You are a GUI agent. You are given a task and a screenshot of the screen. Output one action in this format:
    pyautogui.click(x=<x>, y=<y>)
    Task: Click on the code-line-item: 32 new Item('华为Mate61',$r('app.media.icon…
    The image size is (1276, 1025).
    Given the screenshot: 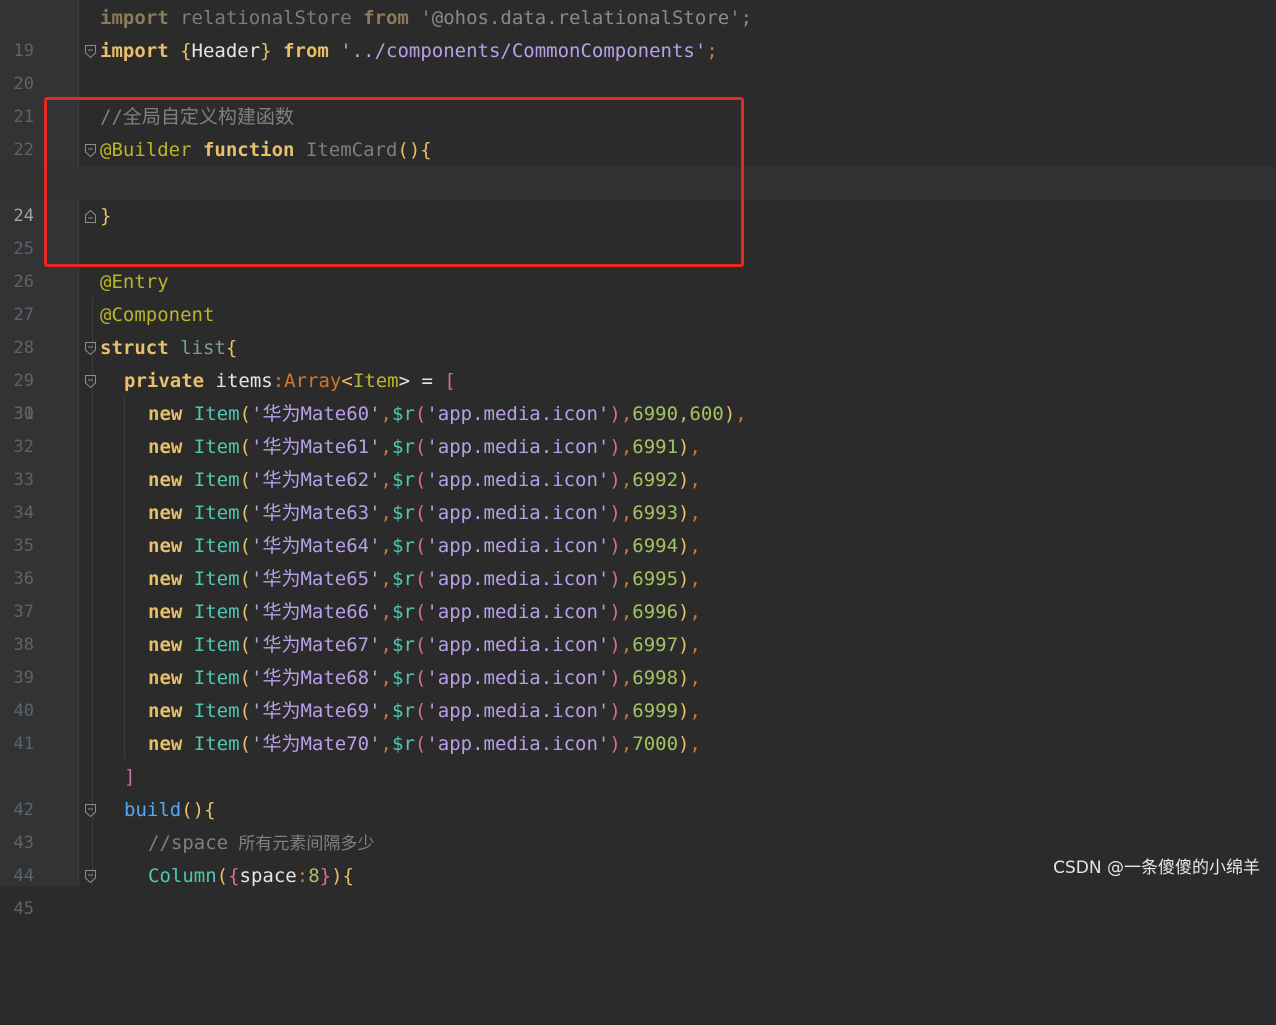 What is the action you would take?
    pyautogui.click(x=638, y=447)
    